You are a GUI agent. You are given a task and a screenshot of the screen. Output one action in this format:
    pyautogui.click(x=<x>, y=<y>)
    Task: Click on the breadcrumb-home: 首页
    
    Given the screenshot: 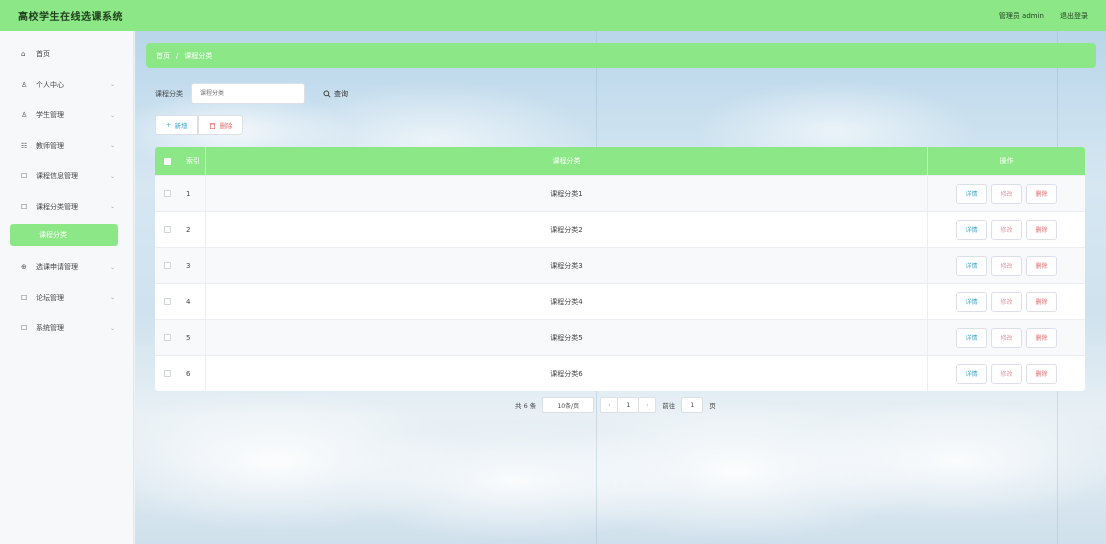 What is the action you would take?
    pyautogui.click(x=163, y=56)
    